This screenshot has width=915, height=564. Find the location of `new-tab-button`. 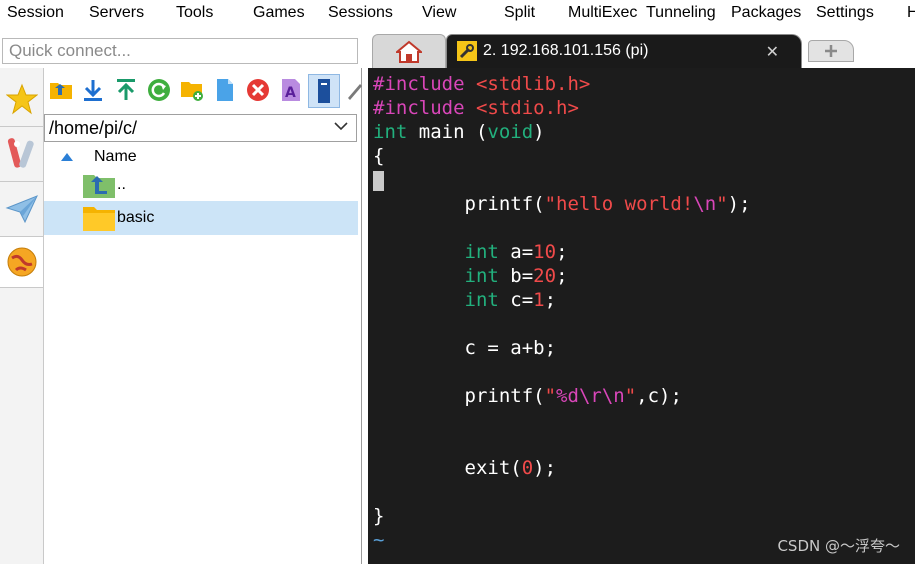

new-tab-button is located at coordinates (831, 51).